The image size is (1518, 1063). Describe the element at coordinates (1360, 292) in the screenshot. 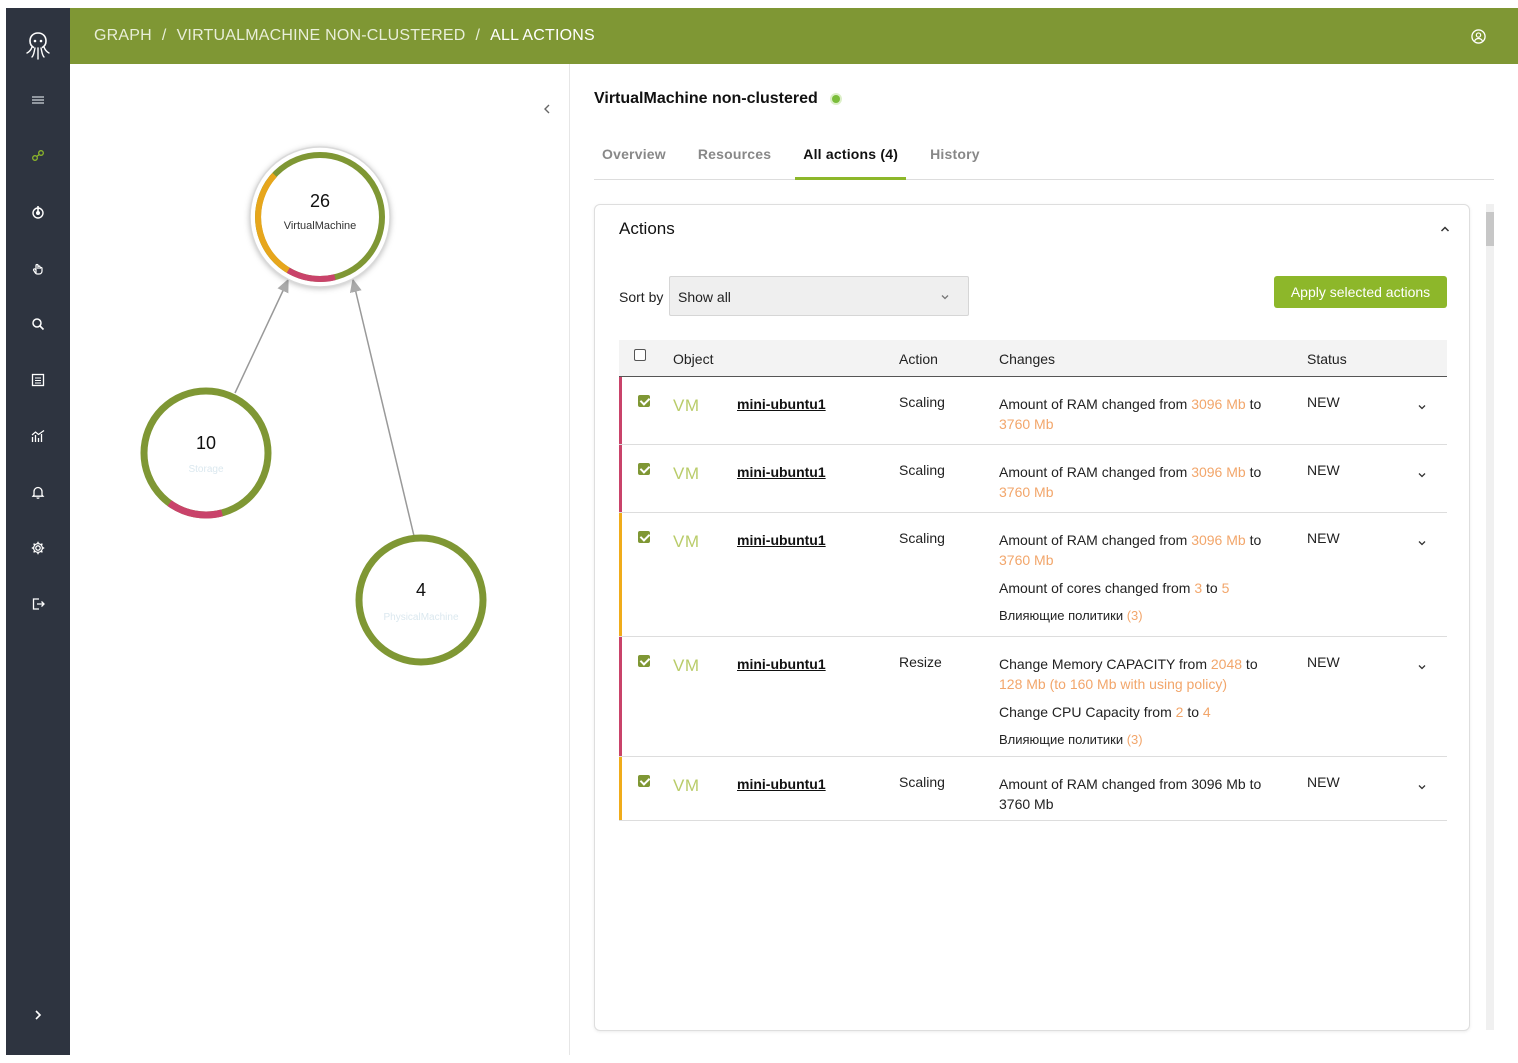

I see `apply-selected-actions-button: Apply selected actions` at that location.